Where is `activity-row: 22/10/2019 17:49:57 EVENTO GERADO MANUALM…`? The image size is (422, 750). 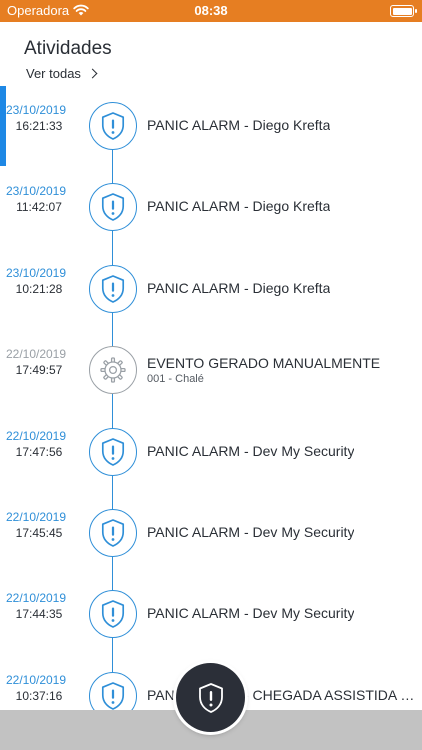 activity-row: 22/10/2019 17:49:57 EVENTO GERADO MANUALM… is located at coordinates (211, 371).